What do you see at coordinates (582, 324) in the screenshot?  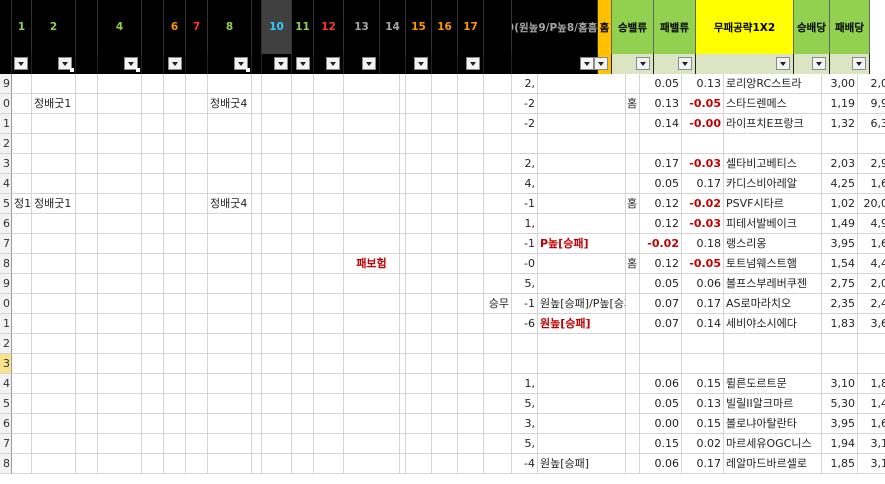 I see `cell-col20-note: 원높[승패]` at bounding box center [582, 324].